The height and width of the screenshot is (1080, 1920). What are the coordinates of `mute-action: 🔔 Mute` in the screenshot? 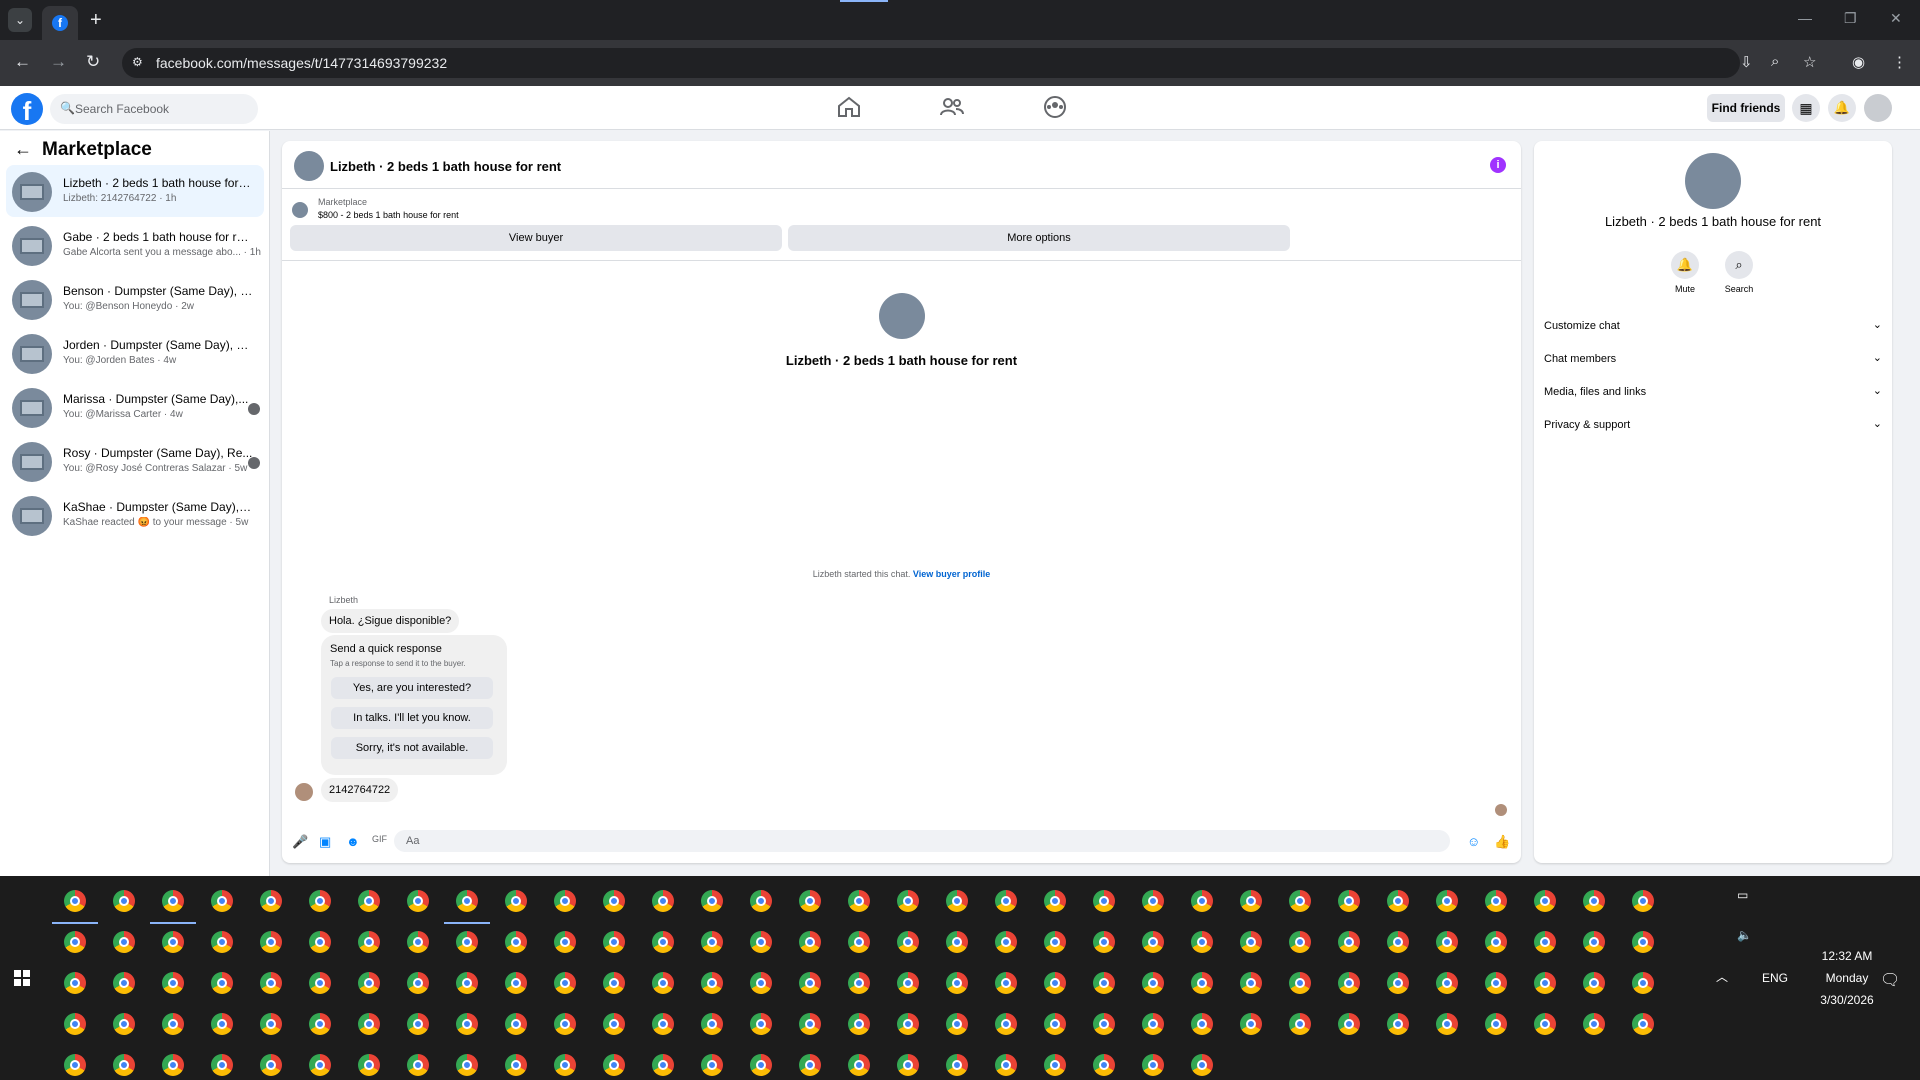 It's located at (1685, 272).